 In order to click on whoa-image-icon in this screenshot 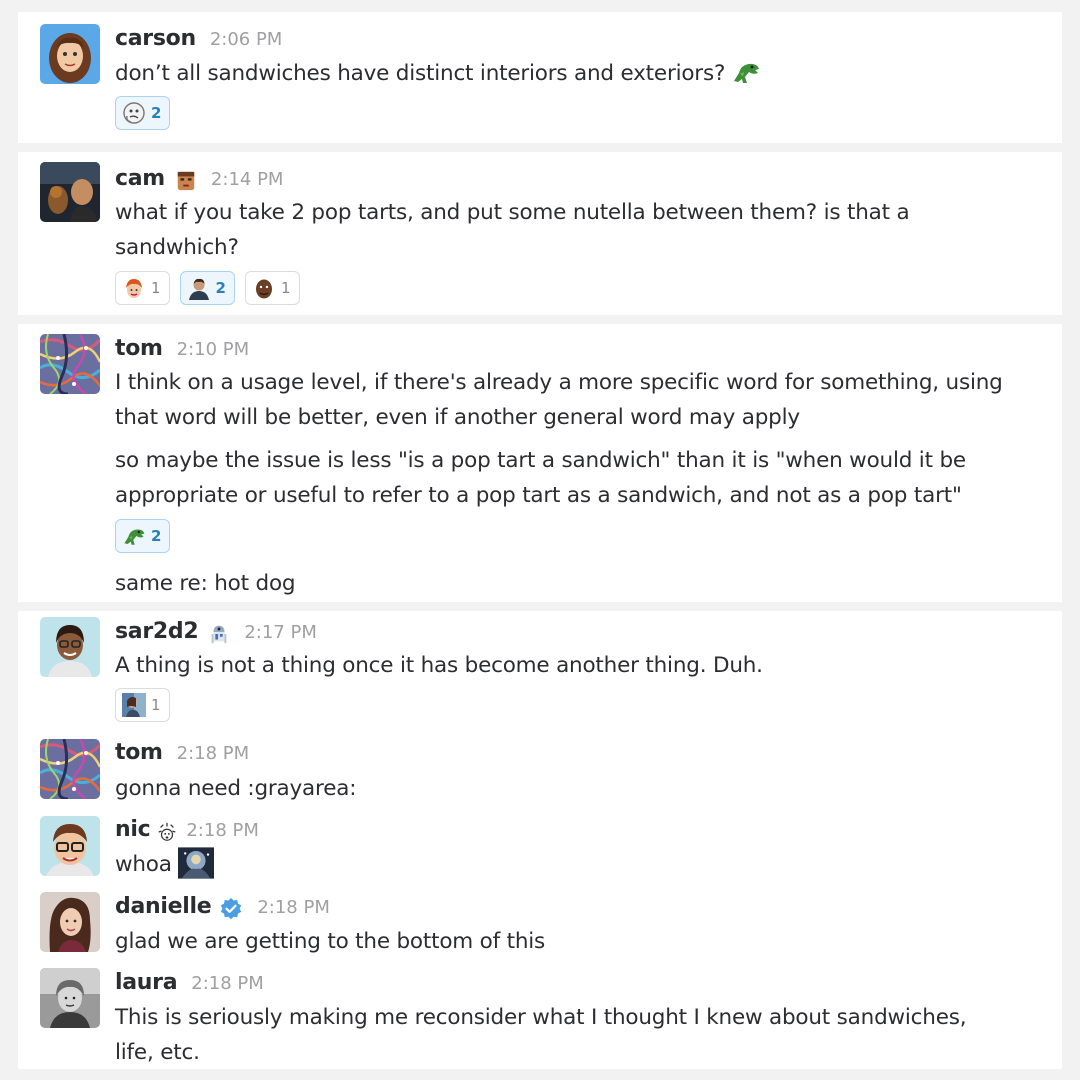, I will do `click(196, 863)`.